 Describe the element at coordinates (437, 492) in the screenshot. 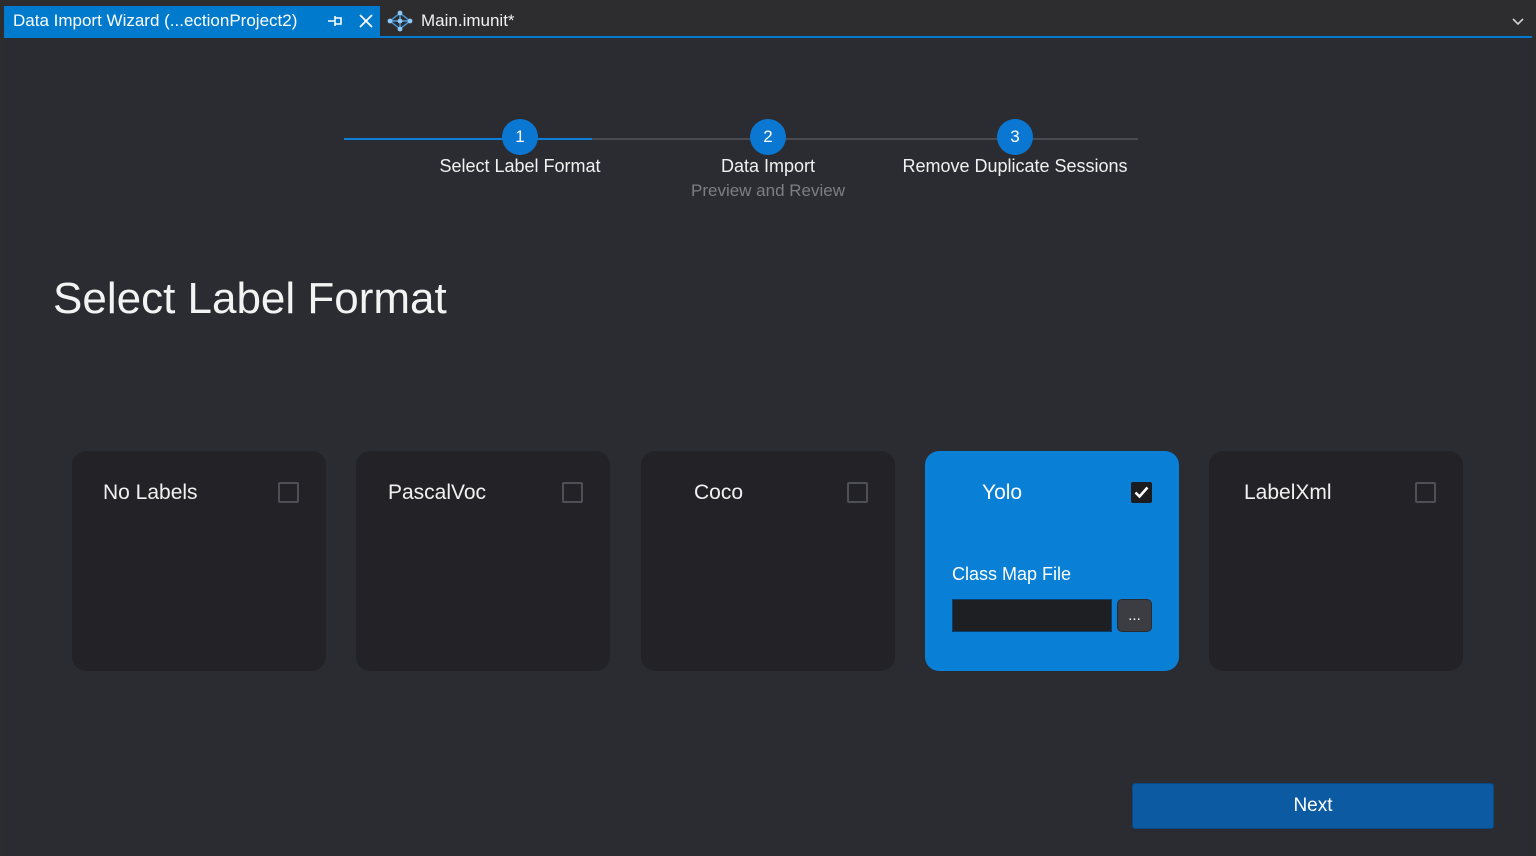

I see `format-card-label: PascalVoc` at that location.